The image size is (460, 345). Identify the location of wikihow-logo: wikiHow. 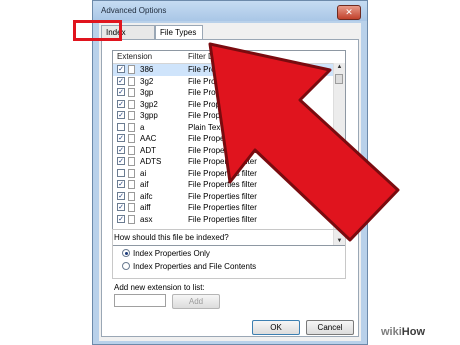
(403, 332).